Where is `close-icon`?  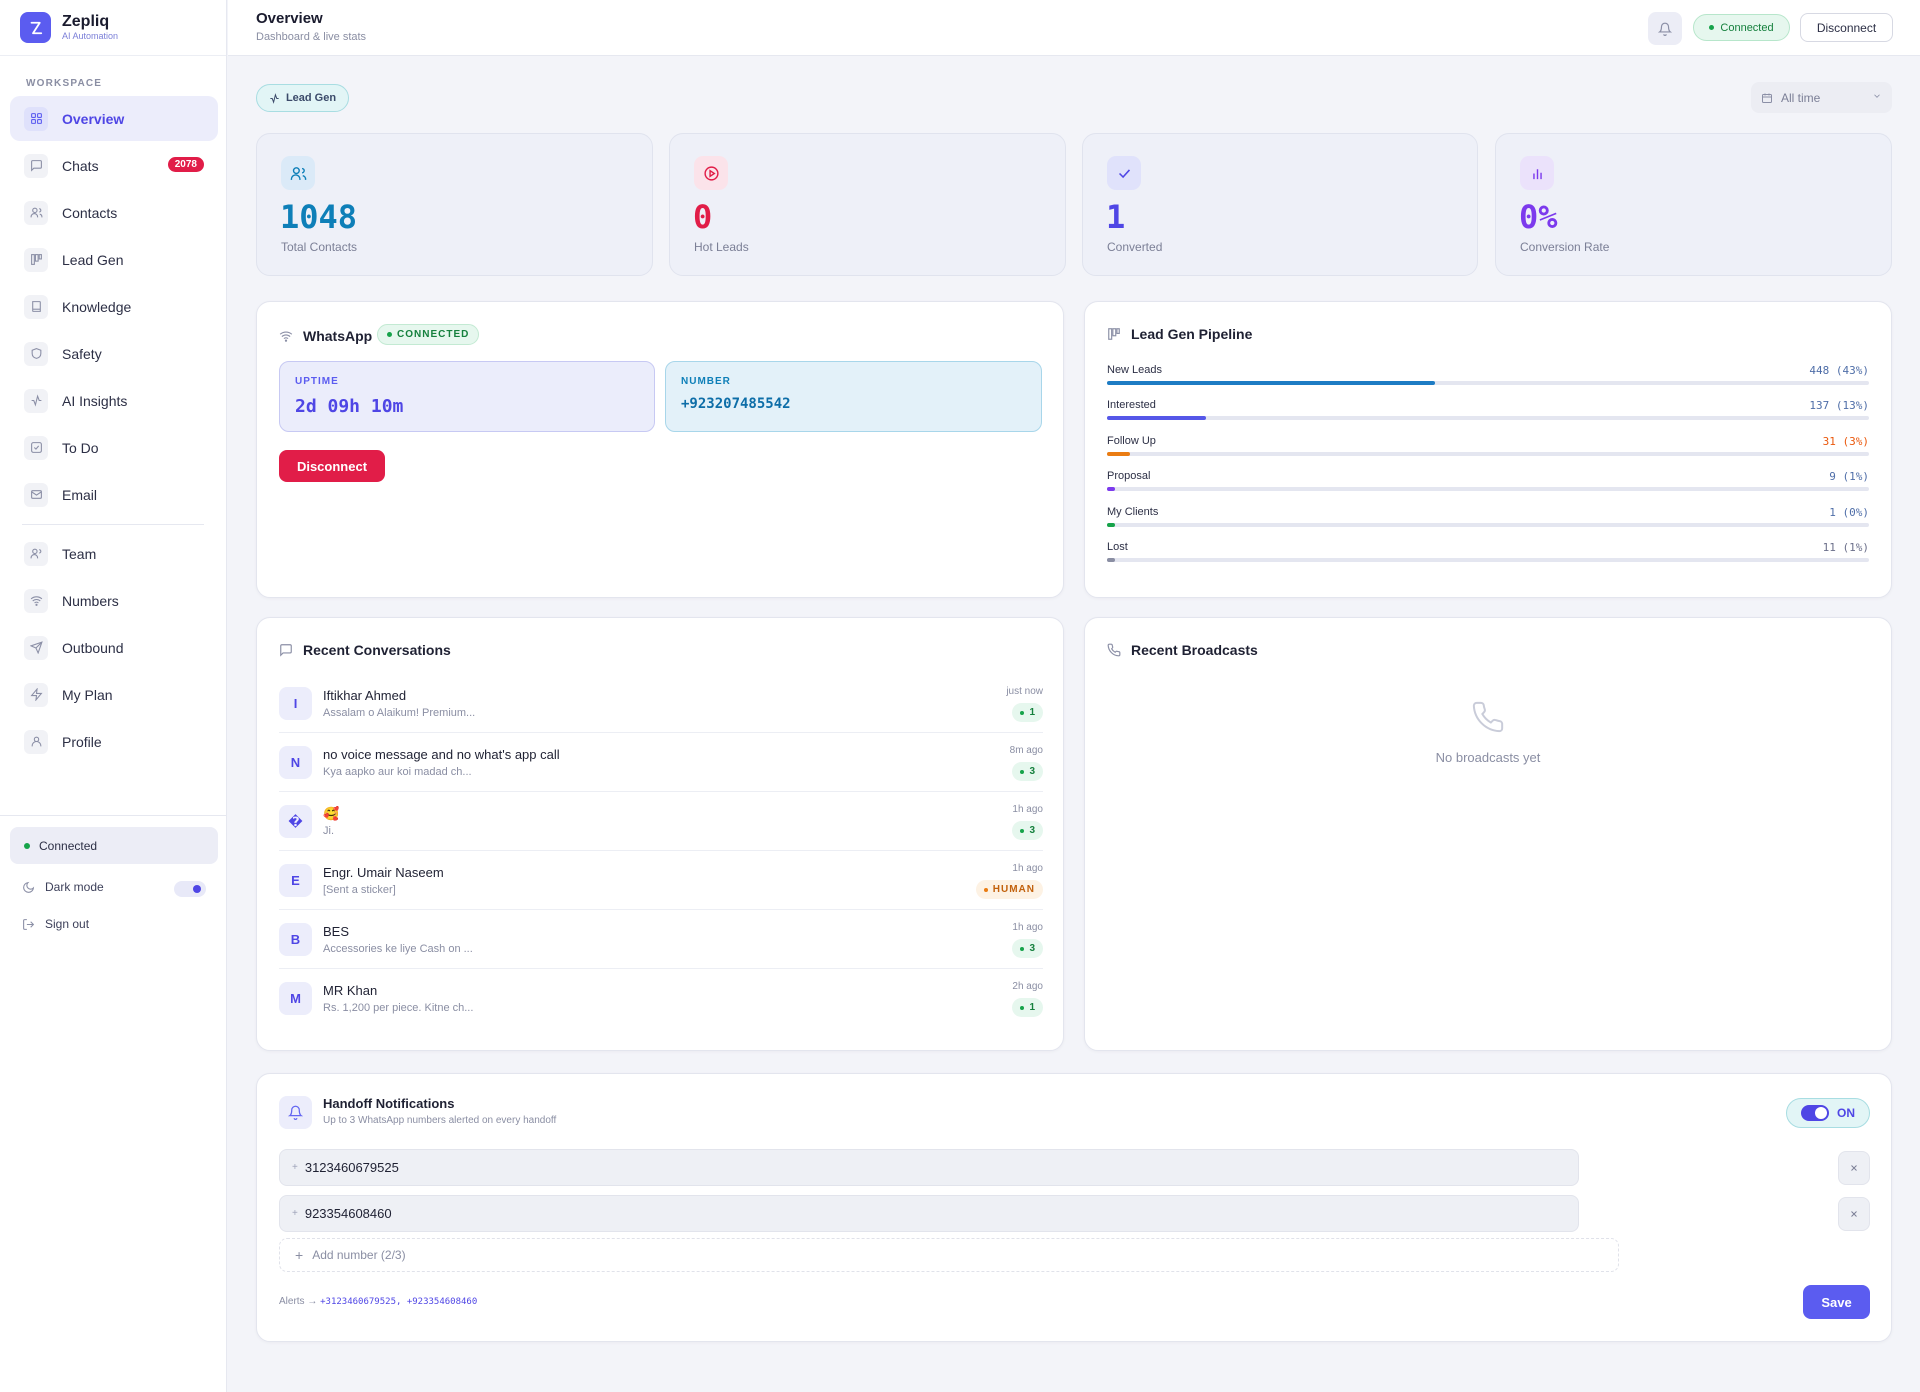 close-icon is located at coordinates (1854, 1214).